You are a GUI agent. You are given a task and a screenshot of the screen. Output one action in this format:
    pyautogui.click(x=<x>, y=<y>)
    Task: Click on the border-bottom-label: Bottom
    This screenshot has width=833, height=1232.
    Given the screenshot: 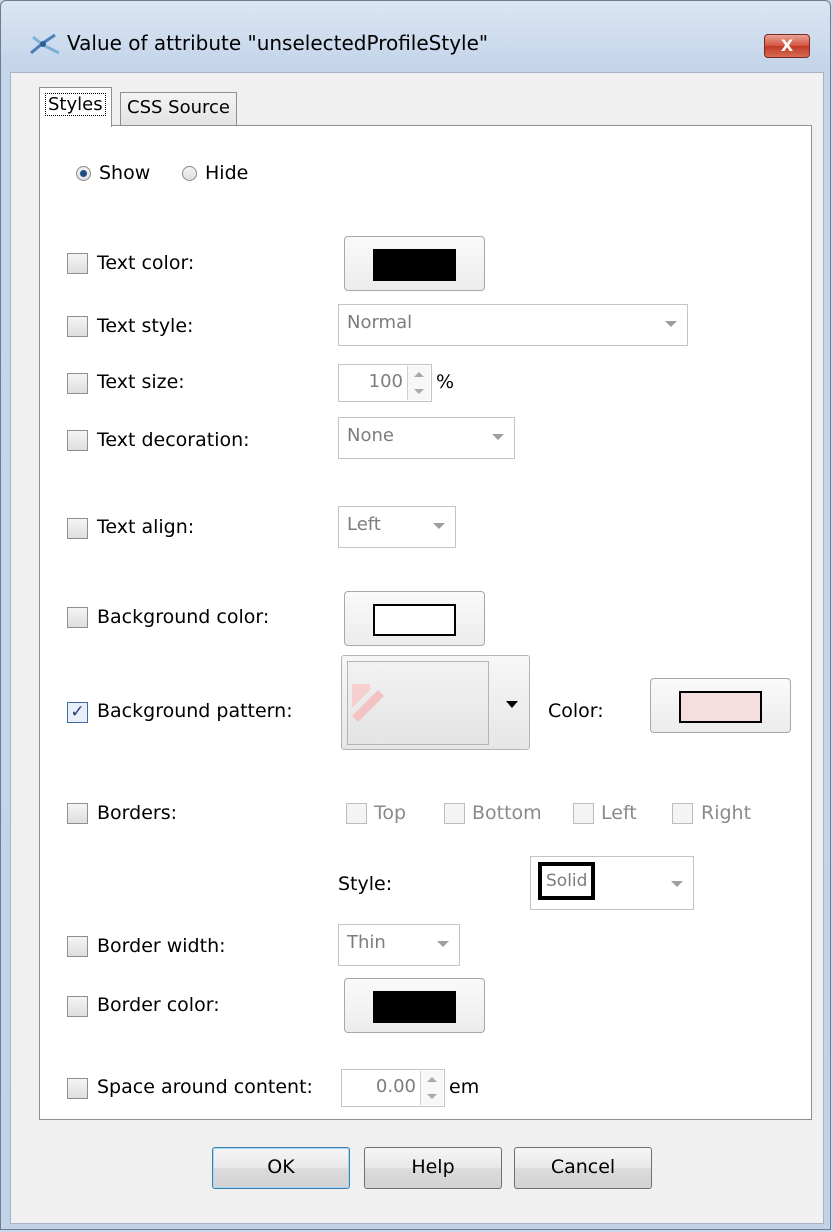 What is the action you would take?
    pyautogui.click(x=507, y=813)
    